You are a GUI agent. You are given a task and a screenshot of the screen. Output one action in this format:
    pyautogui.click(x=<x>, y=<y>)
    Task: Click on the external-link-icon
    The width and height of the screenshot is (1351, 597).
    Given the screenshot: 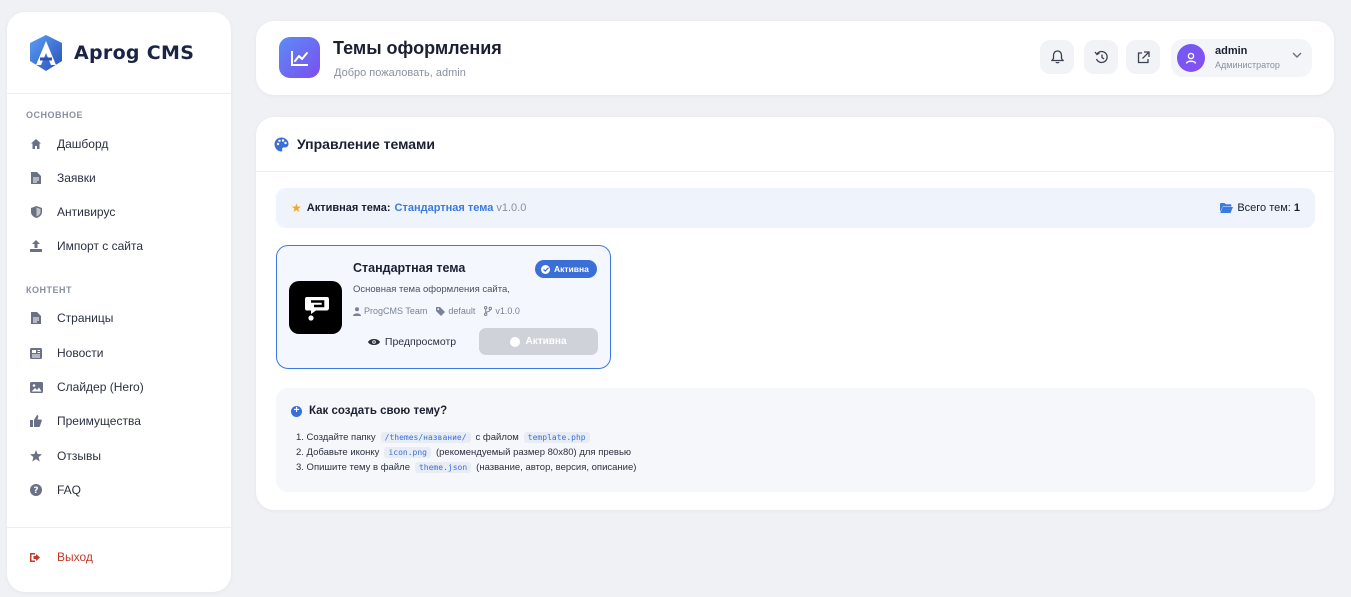 What is the action you would take?
    pyautogui.click(x=1143, y=56)
    